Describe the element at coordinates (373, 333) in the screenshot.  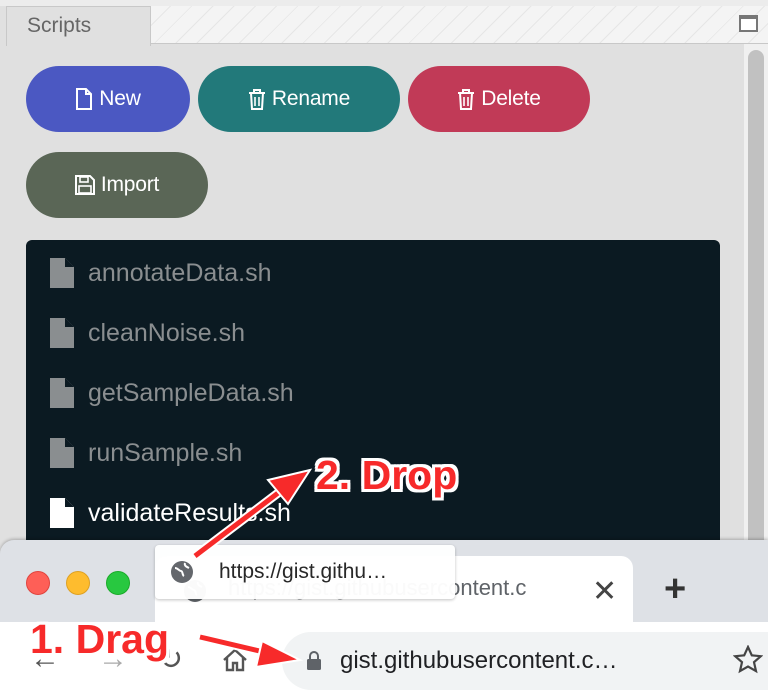
I see `file-item-clean-noise: cleanNoise.sh` at that location.